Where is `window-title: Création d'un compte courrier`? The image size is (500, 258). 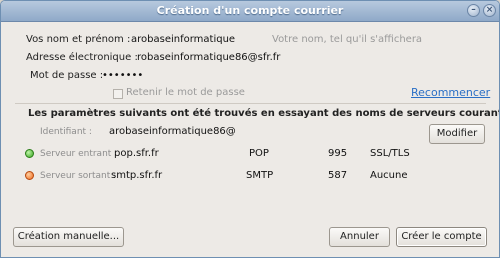 window-title: Création d'un compte courrier is located at coordinates (250, 10).